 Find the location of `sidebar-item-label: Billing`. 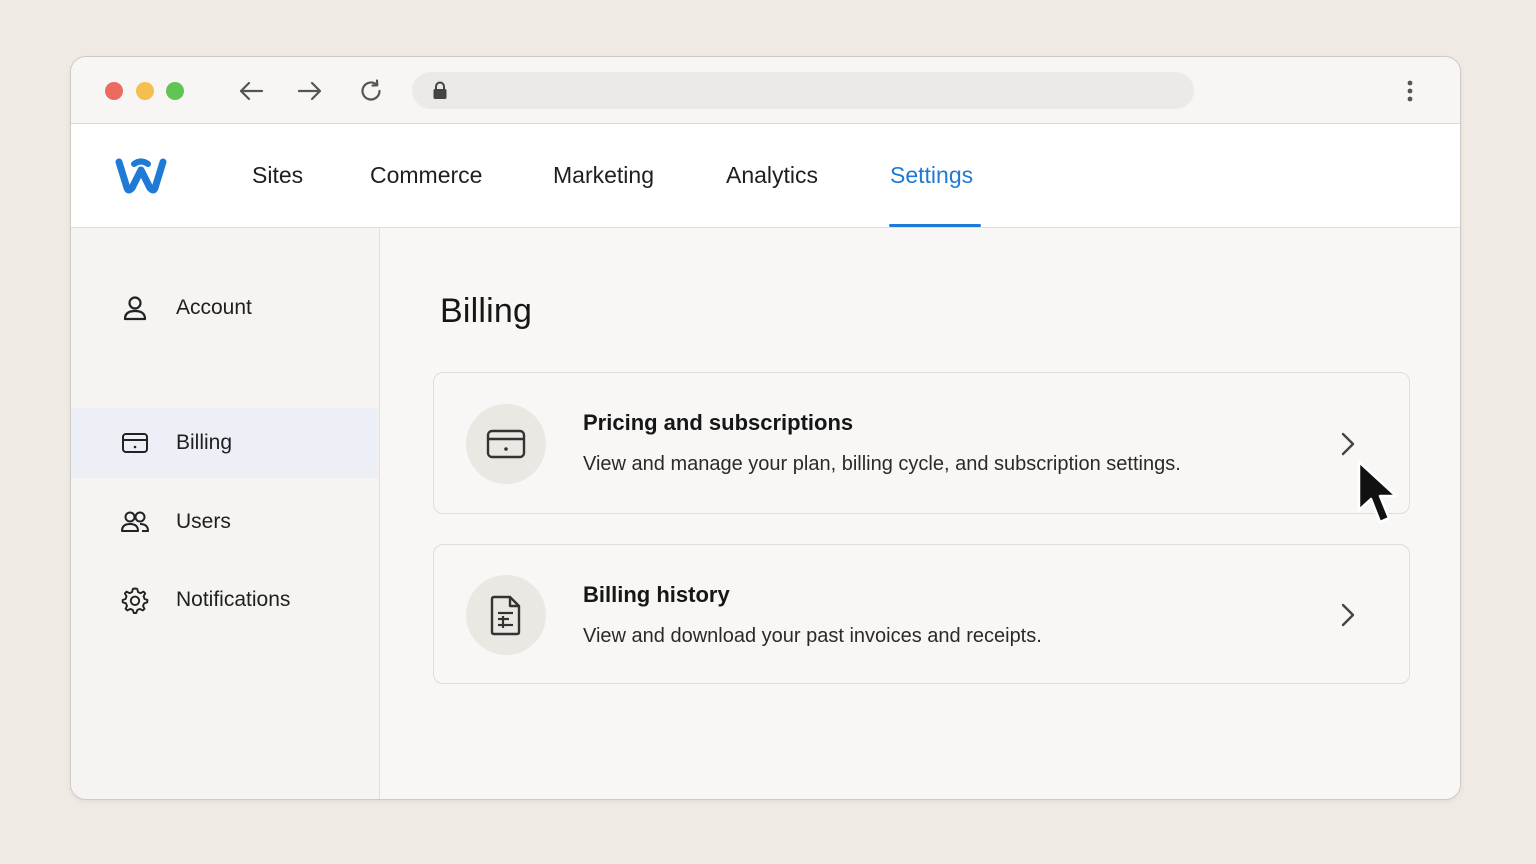

sidebar-item-label: Billing is located at coordinates (204, 442).